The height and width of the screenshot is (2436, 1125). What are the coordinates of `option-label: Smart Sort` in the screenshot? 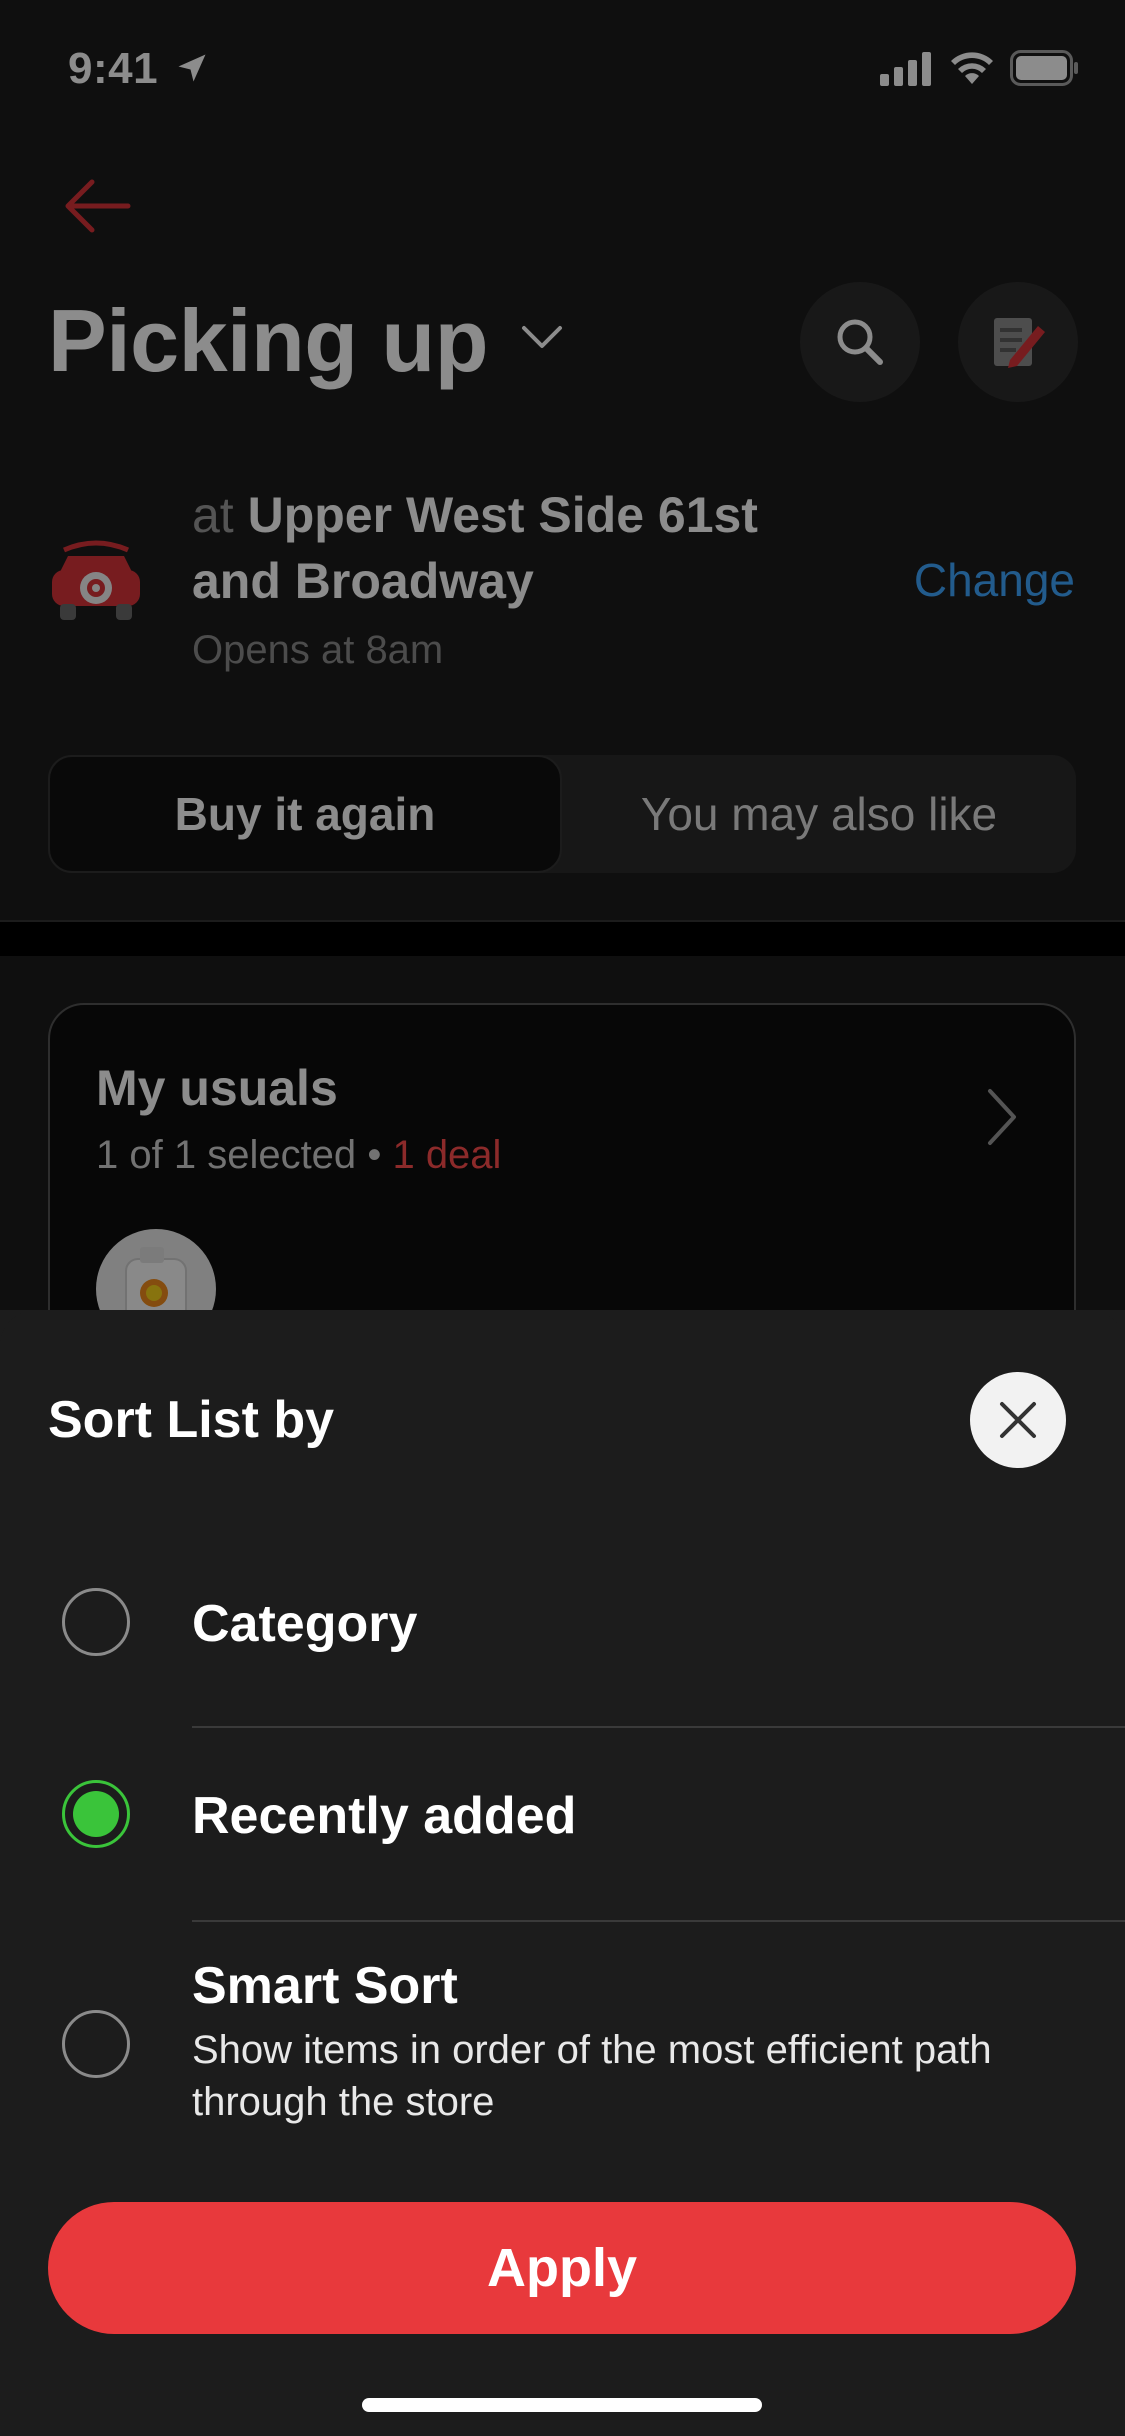 It's located at (325, 1986).